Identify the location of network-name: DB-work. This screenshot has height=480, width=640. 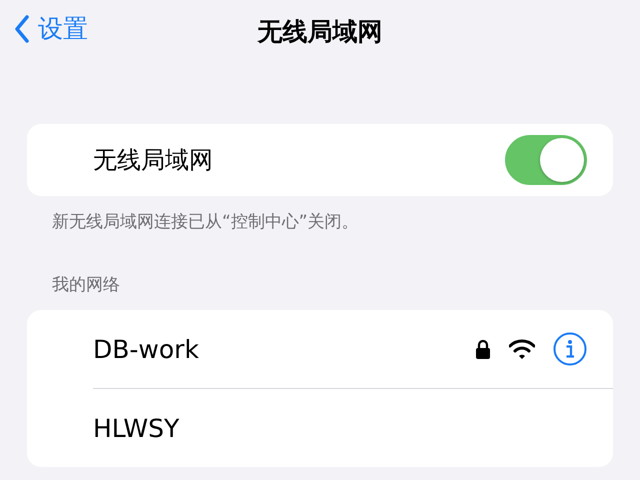
(284, 349).